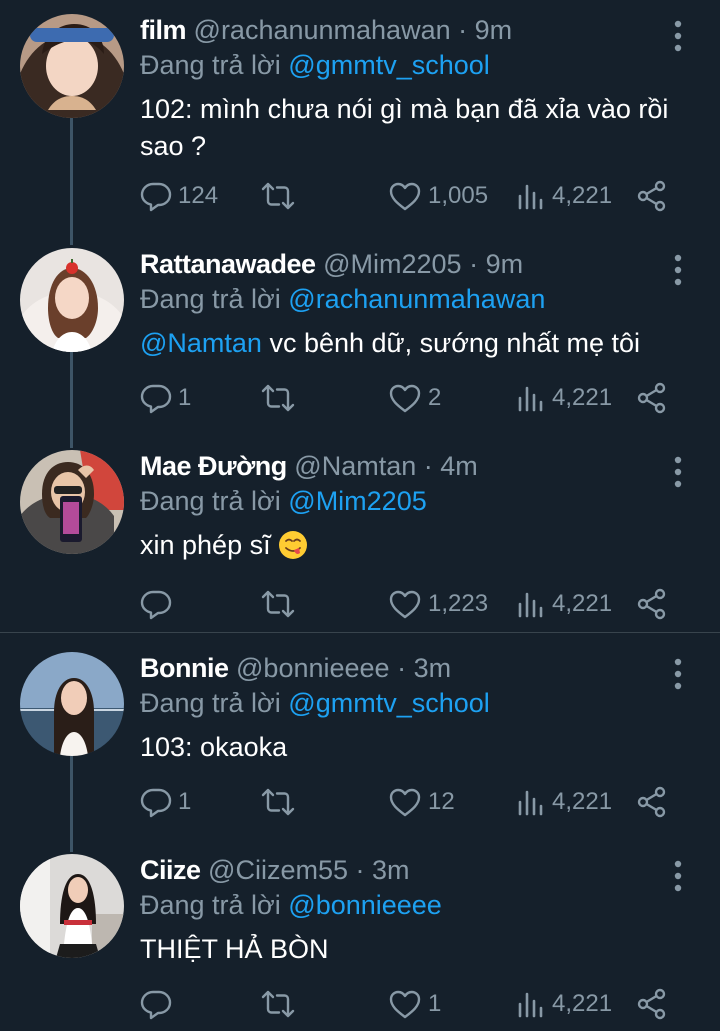 This screenshot has width=720, height=1031. I want to click on like-button: 1,005, so click(438, 196).